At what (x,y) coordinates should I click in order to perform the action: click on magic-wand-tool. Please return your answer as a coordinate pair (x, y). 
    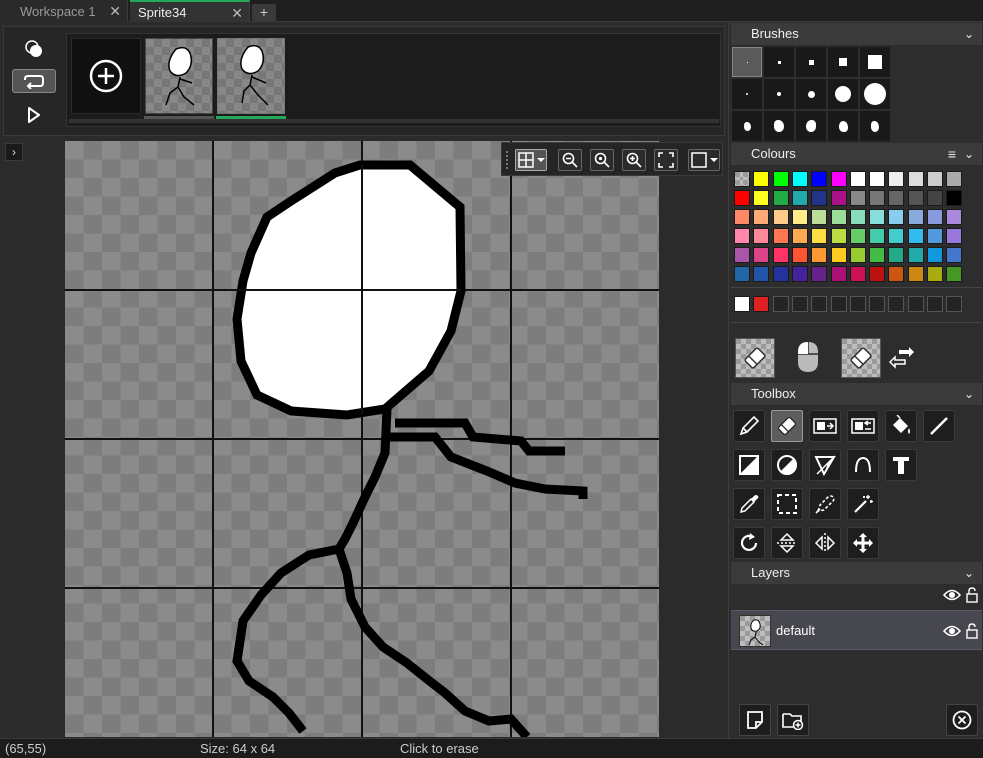
    Looking at the image, I should click on (863, 504).